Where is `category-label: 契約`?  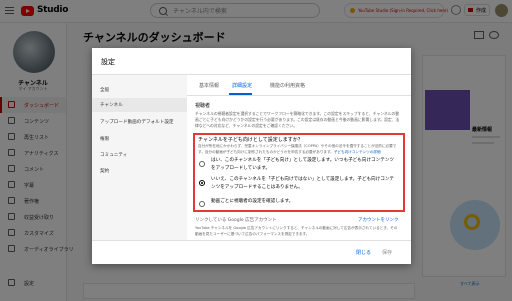
category-label: 契約 is located at coordinates (105, 171).